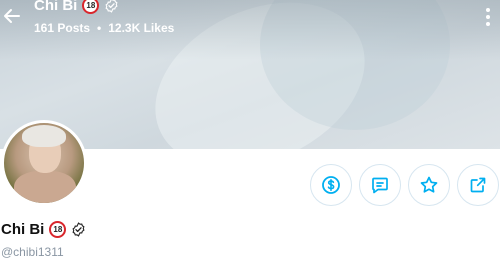 Image resolution: width=500 pixels, height=266 pixels. I want to click on message-icon, so click(380, 185).